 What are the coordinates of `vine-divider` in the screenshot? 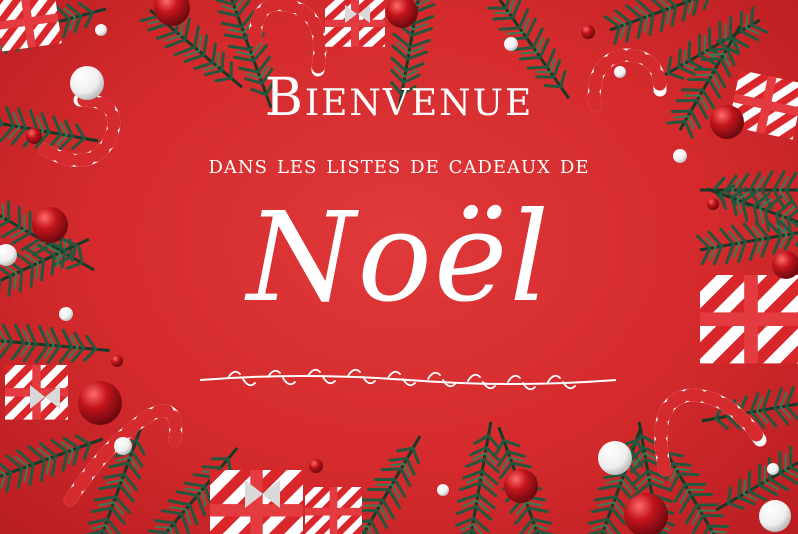 It's located at (408, 379).